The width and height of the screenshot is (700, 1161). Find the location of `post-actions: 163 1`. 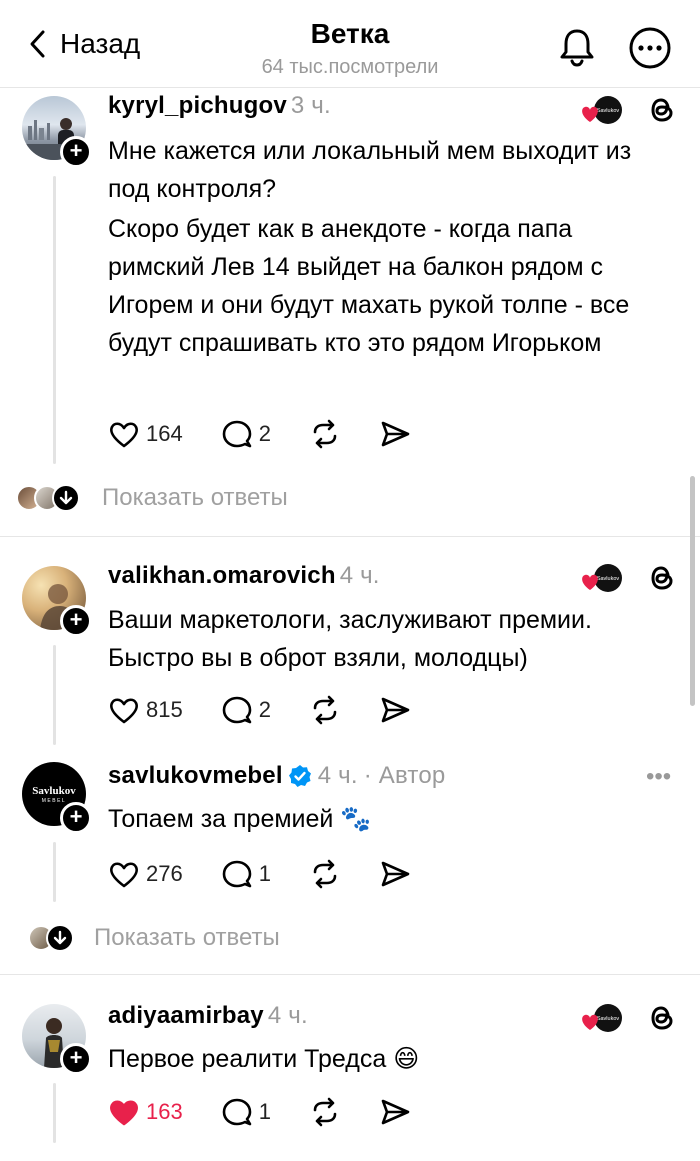

post-actions: 163 1 is located at coordinates (278, 1112).